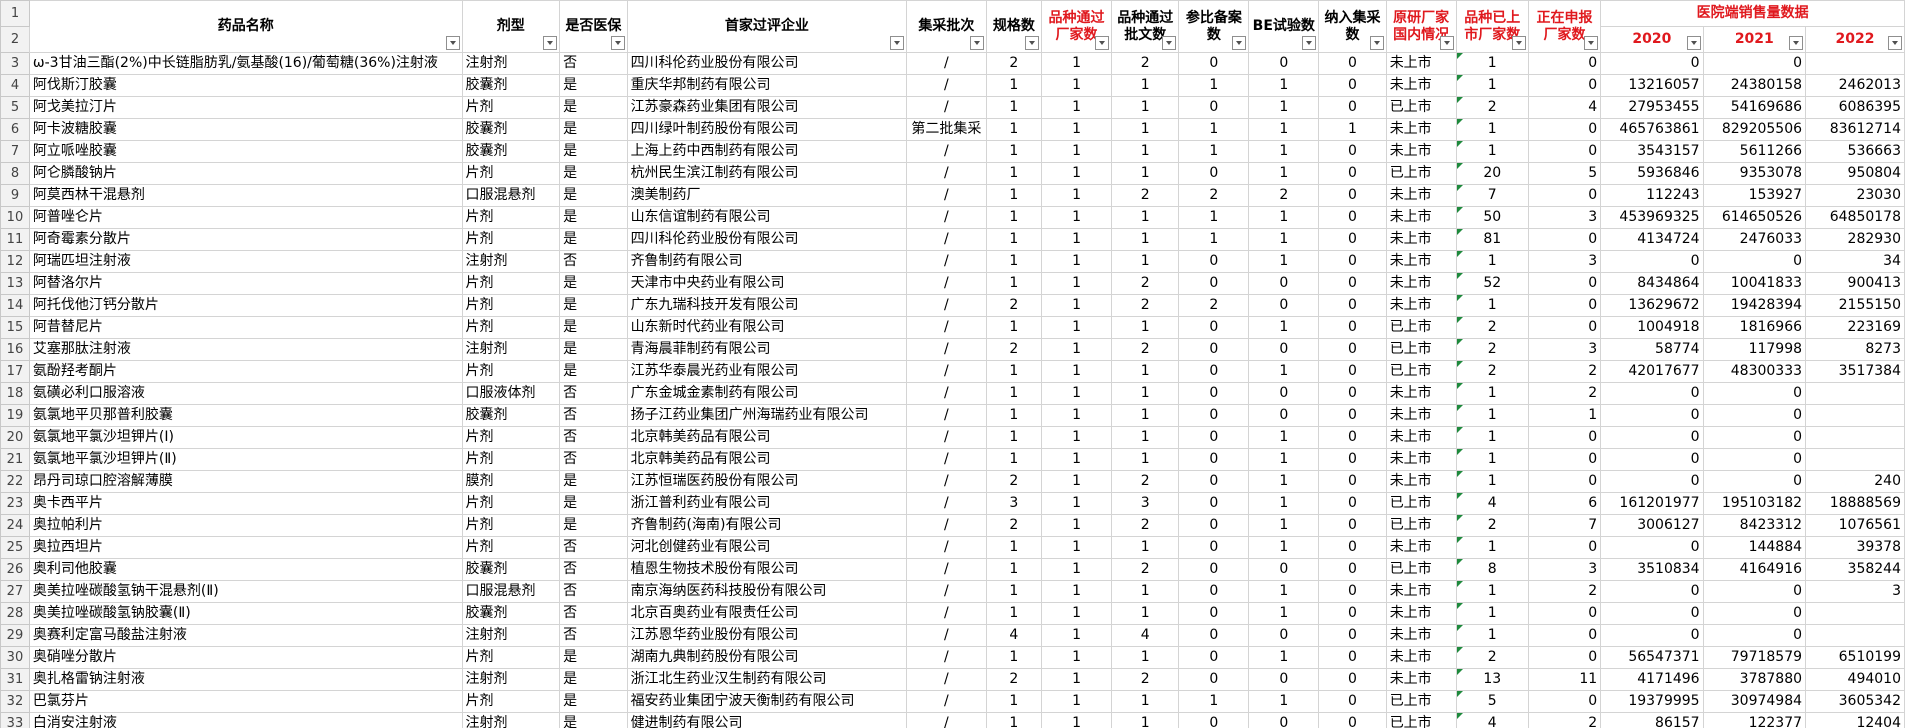 The image size is (1905, 728). Describe the element at coordinates (1855, 151) in the screenshot. I see `cell-sales-2022: 536663` at that location.